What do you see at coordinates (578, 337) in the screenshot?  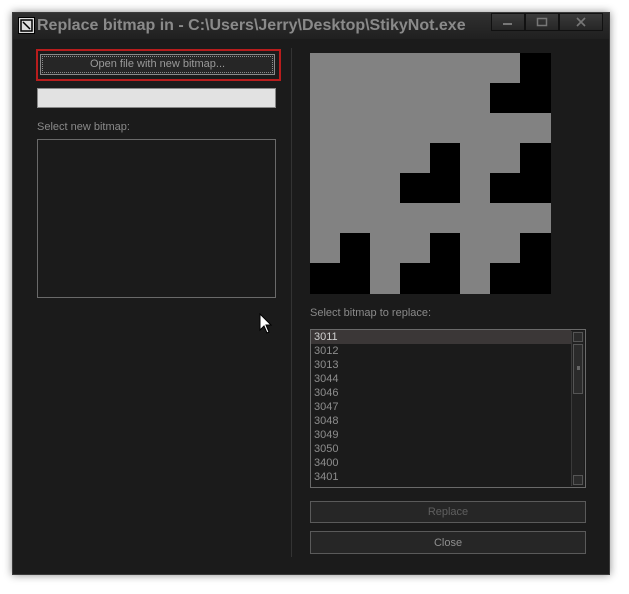 I see `scroll-up-arrow` at bounding box center [578, 337].